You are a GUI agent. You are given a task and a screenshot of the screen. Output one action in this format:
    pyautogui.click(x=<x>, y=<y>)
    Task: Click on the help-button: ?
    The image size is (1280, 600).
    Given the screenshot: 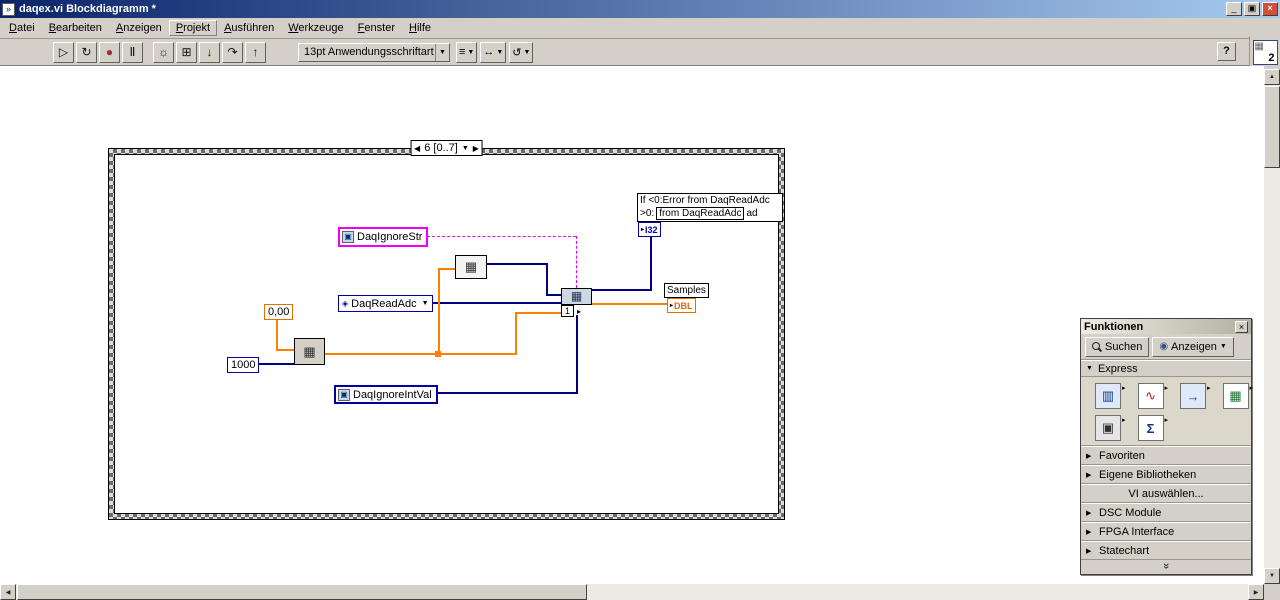 What is the action you would take?
    pyautogui.click(x=1226, y=51)
    